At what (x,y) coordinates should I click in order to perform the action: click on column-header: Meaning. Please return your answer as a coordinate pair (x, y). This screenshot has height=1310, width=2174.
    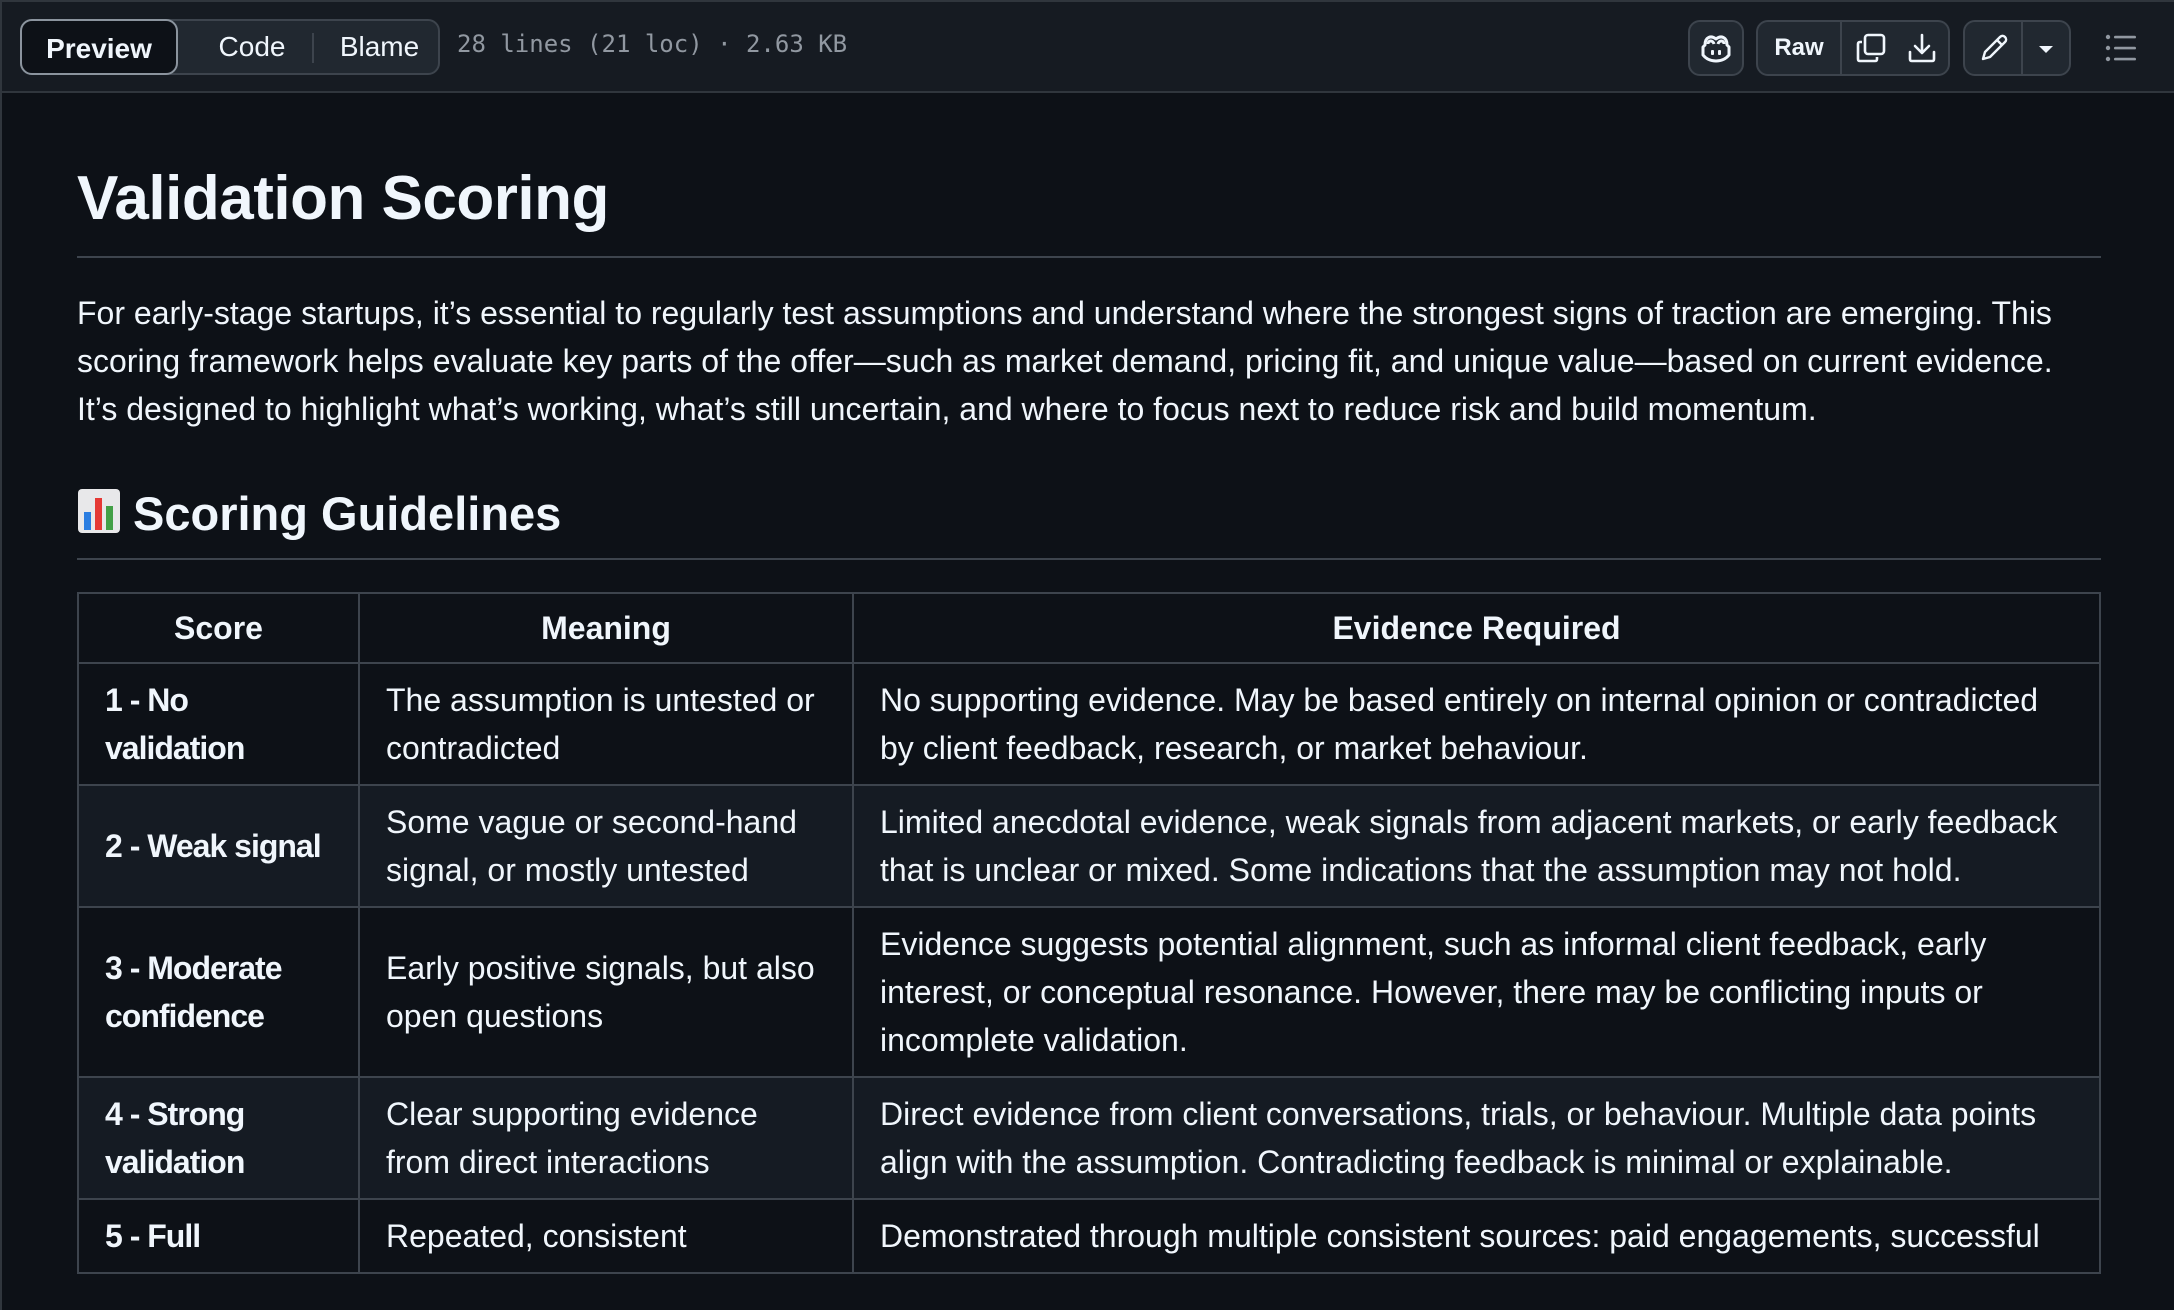
    Looking at the image, I should click on (606, 628).